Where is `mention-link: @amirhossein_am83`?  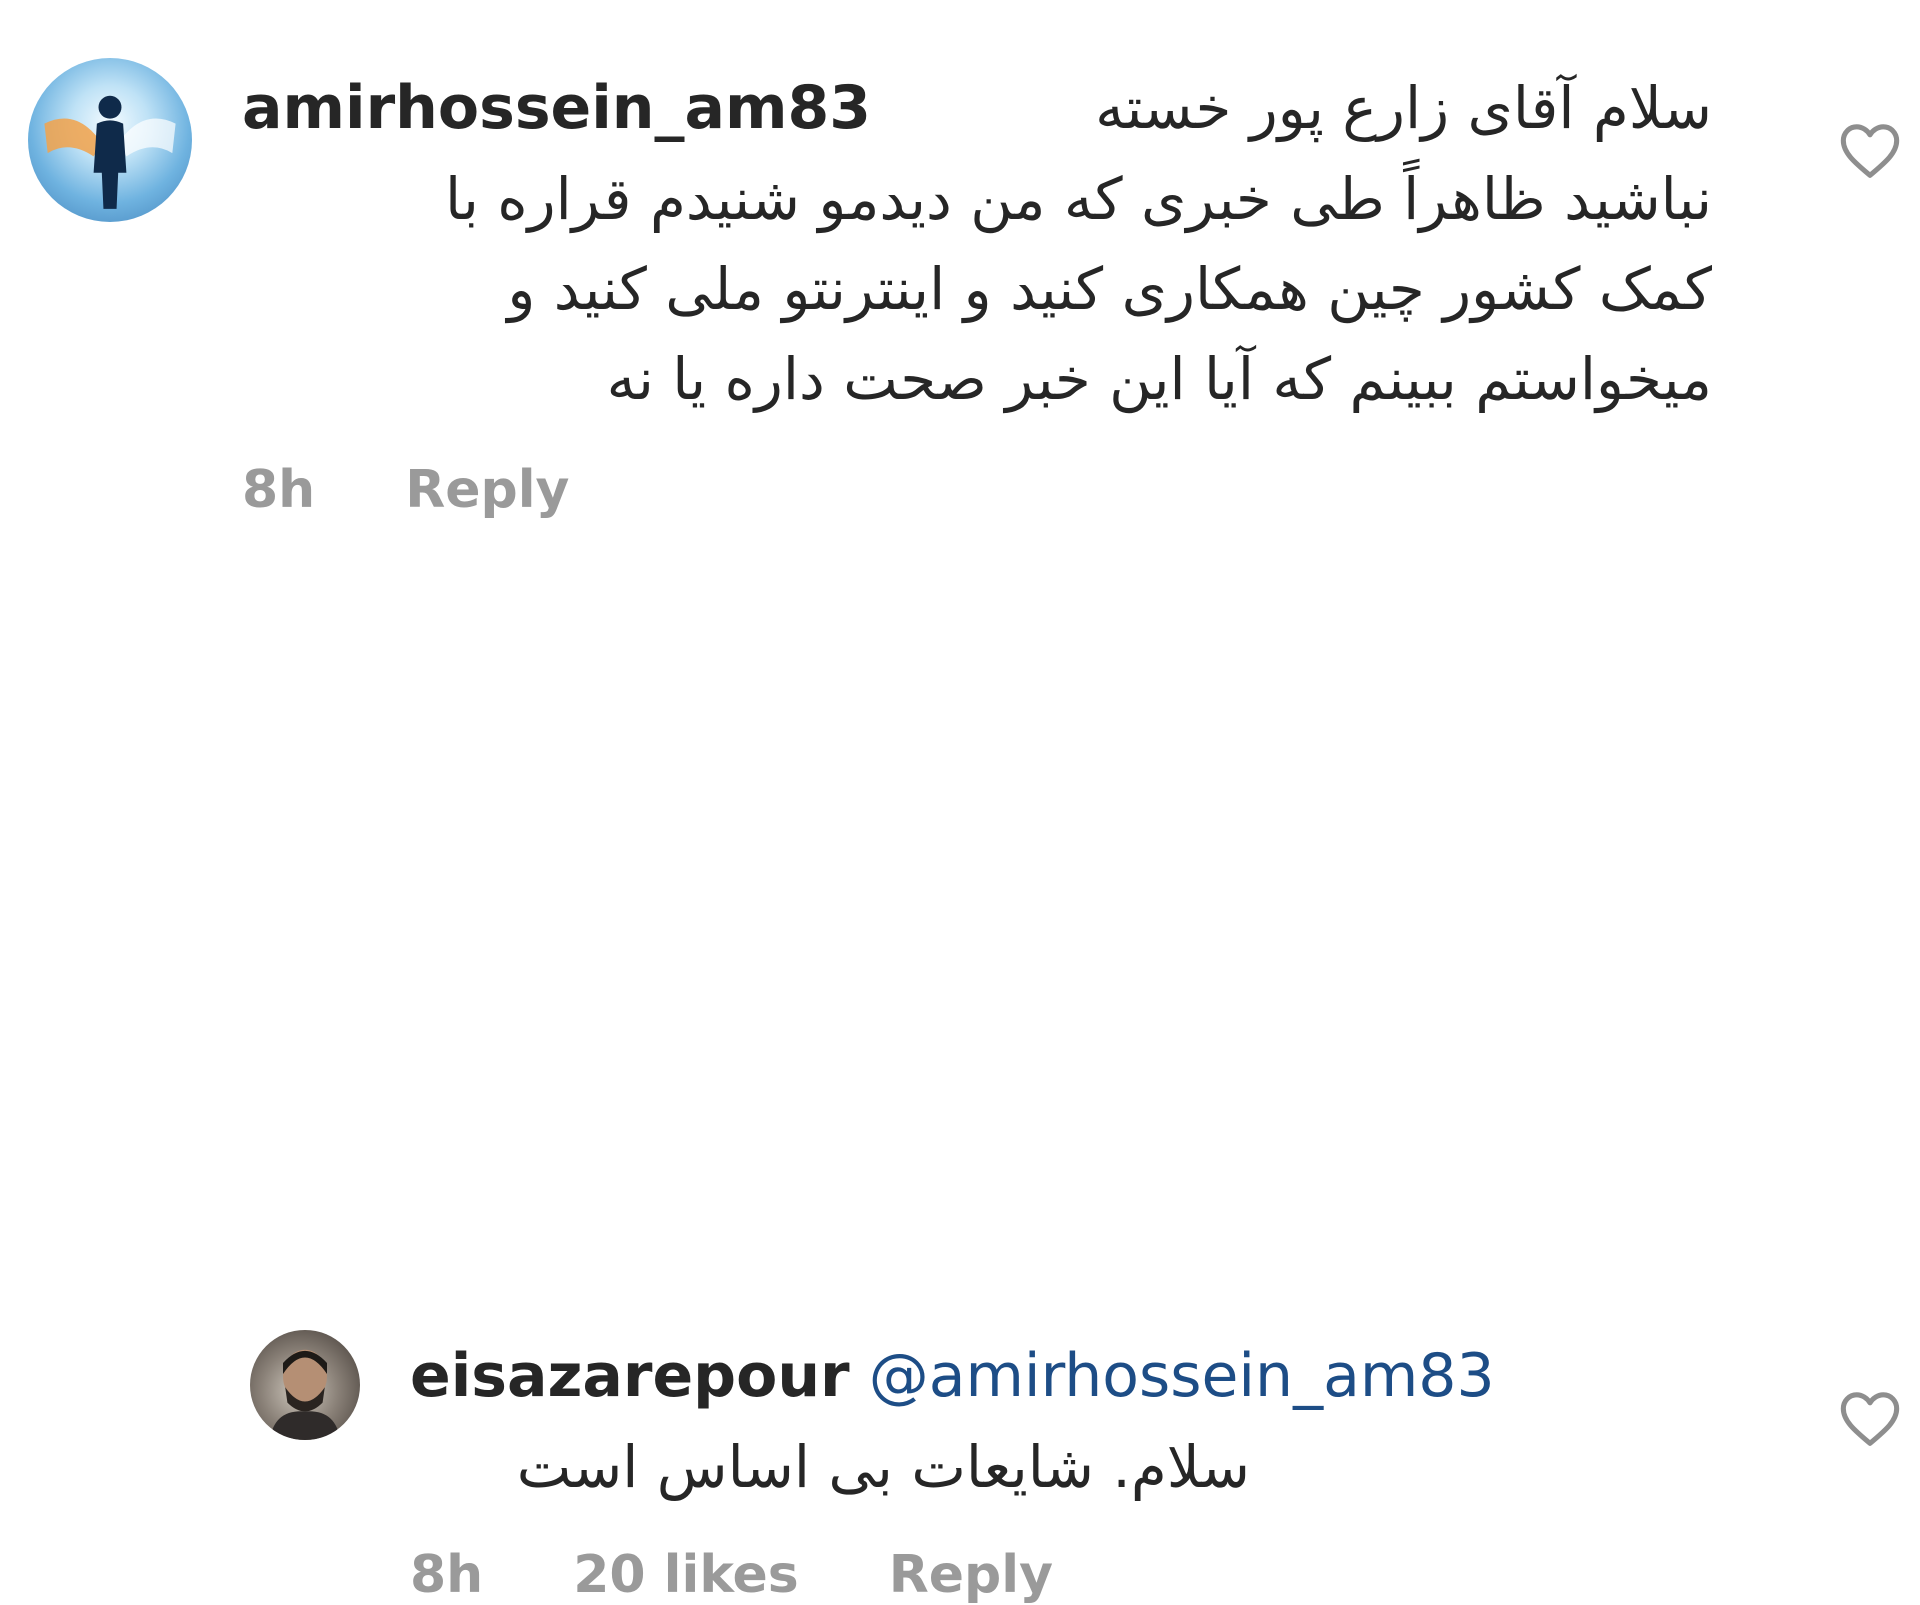
mention-link: @amirhossein_am83 is located at coordinates (1182, 1376).